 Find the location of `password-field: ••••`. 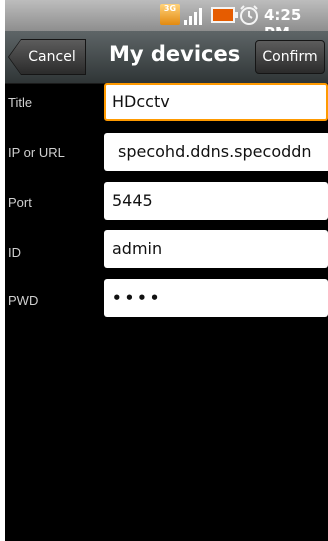

password-field: •••• is located at coordinates (216, 298).